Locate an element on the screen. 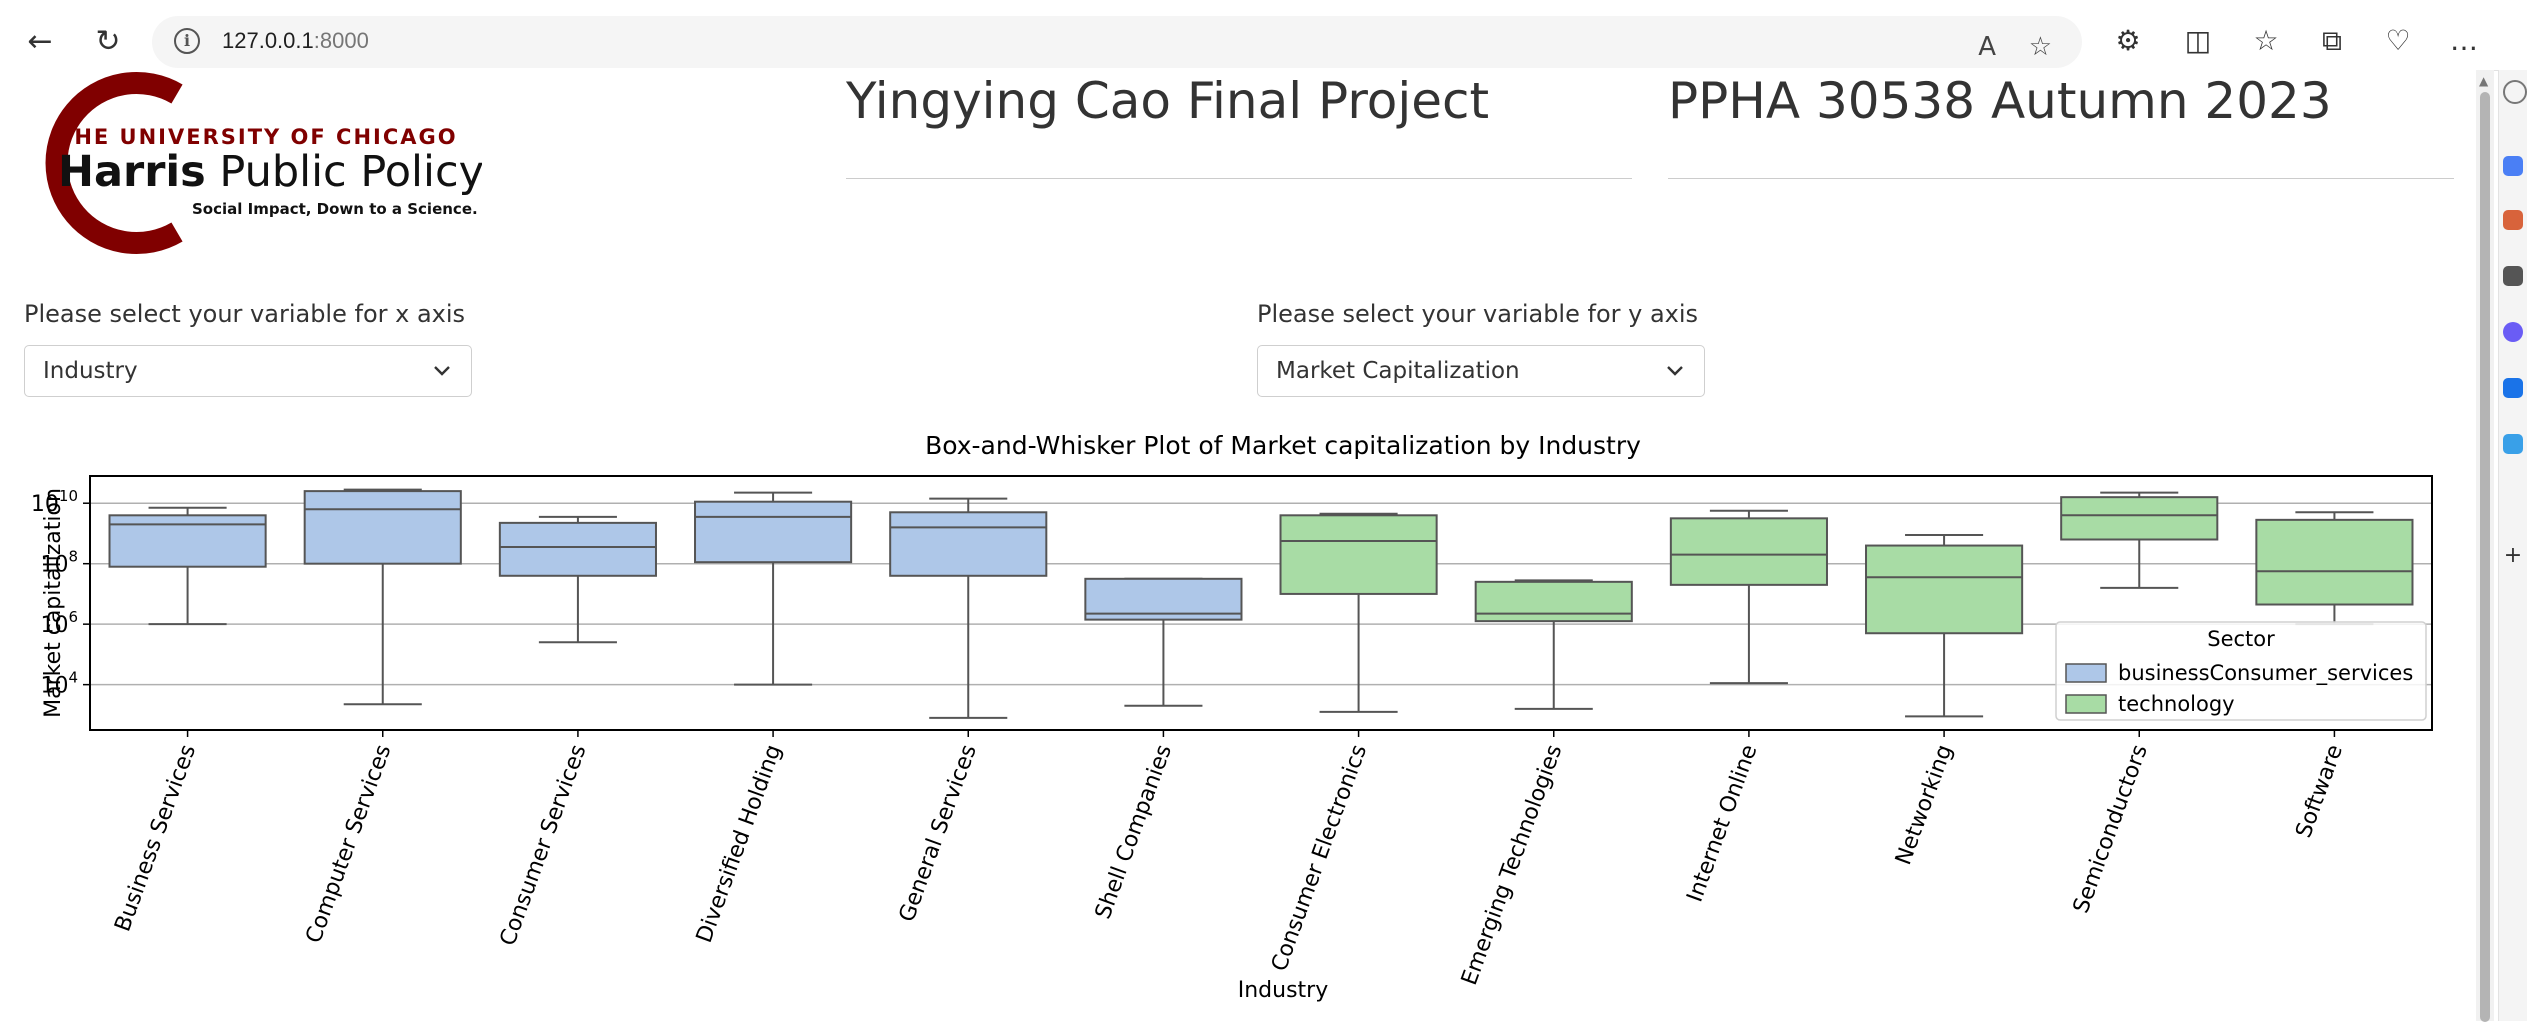  box-business-services is located at coordinates (187, 566).